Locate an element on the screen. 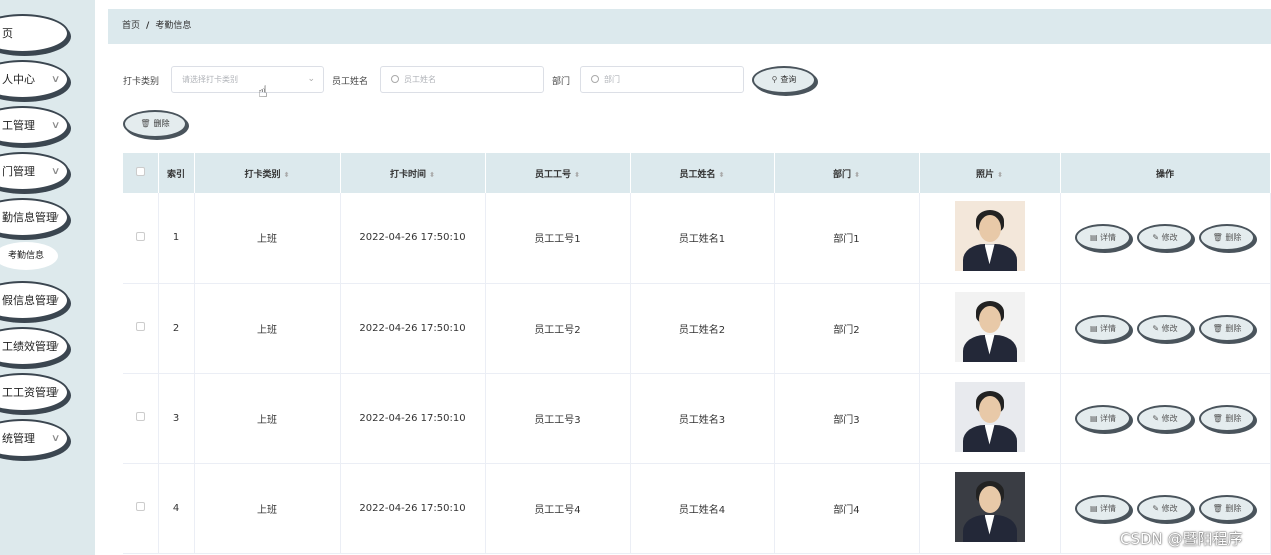 This screenshot has height=555, width=1271. sidebar-item-label: 勤信息管理 is located at coordinates (29, 217).